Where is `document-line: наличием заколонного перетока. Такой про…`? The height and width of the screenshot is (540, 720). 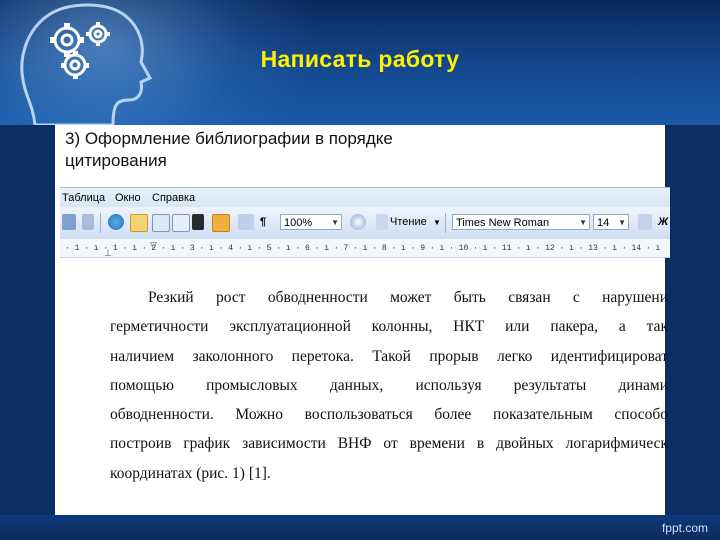
document-line: наличием заколонного перетока. Такой про… is located at coordinates (389, 356).